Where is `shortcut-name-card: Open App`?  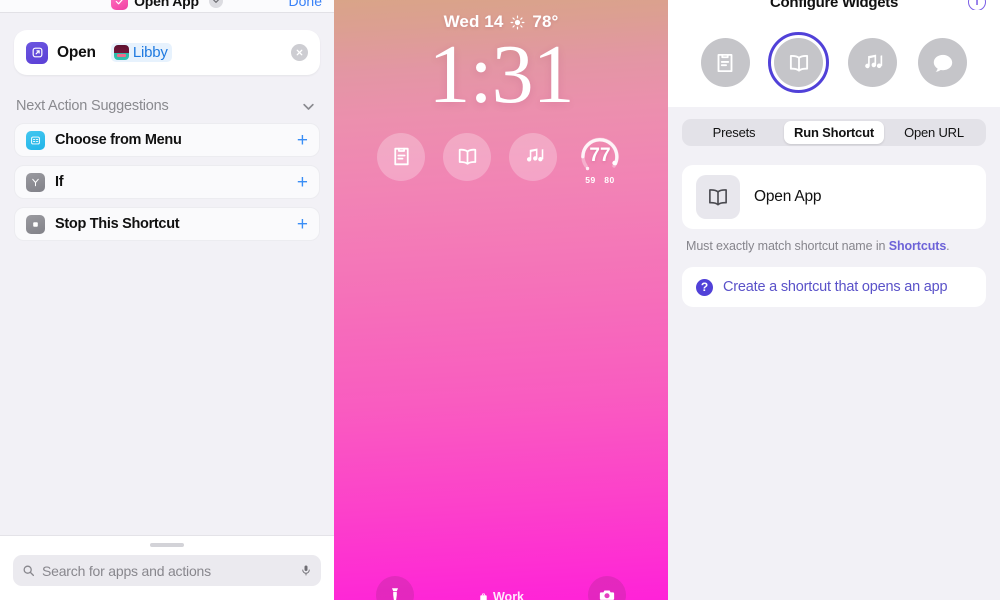 shortcut-name-card: Open App is located at coordinates (834, 197).